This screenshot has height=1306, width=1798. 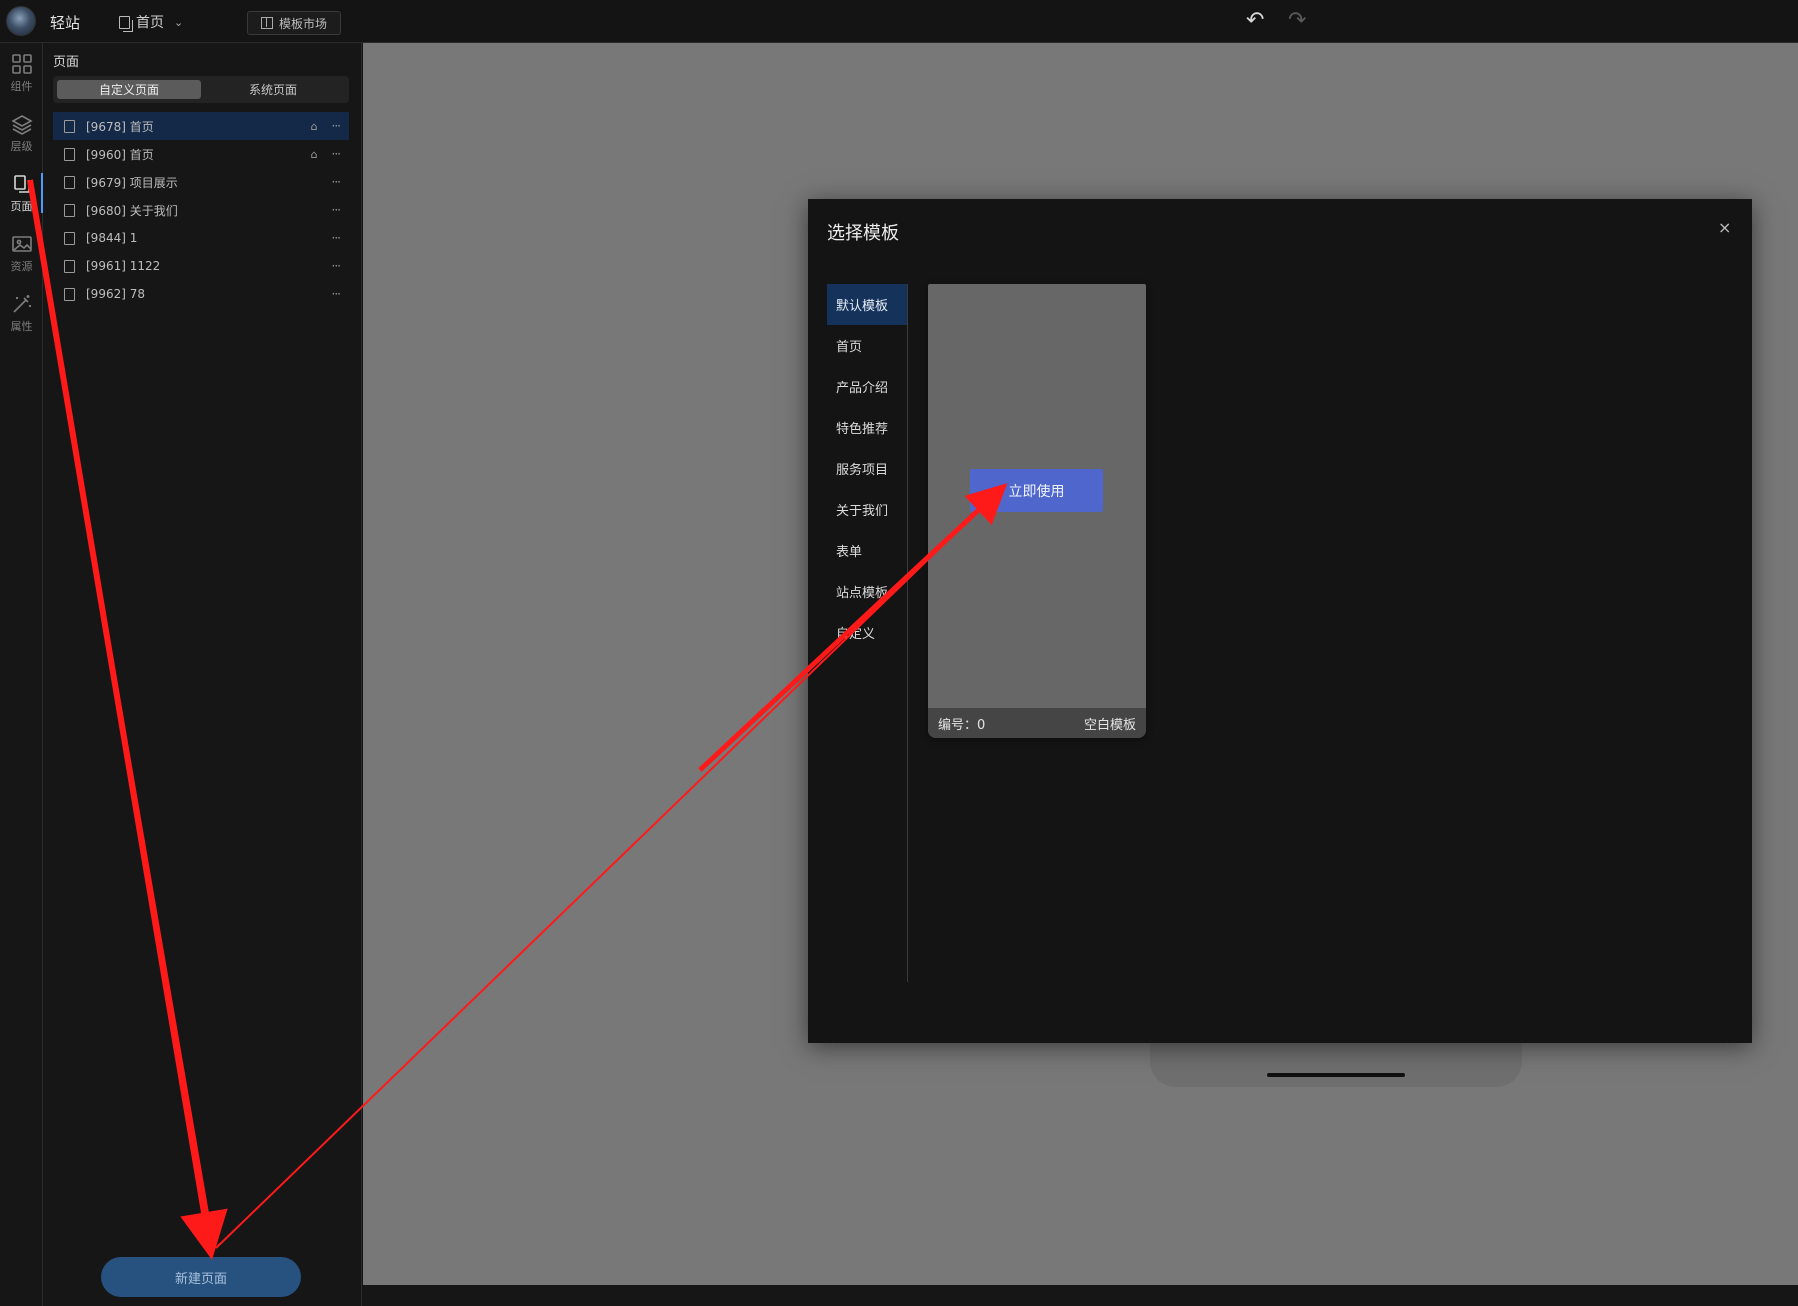 What do you see at coordinates (21, 674) in the screenshot?
I see `left-rail: 组件 层级 页面 资源 属性` at bounding box center [21, 674].